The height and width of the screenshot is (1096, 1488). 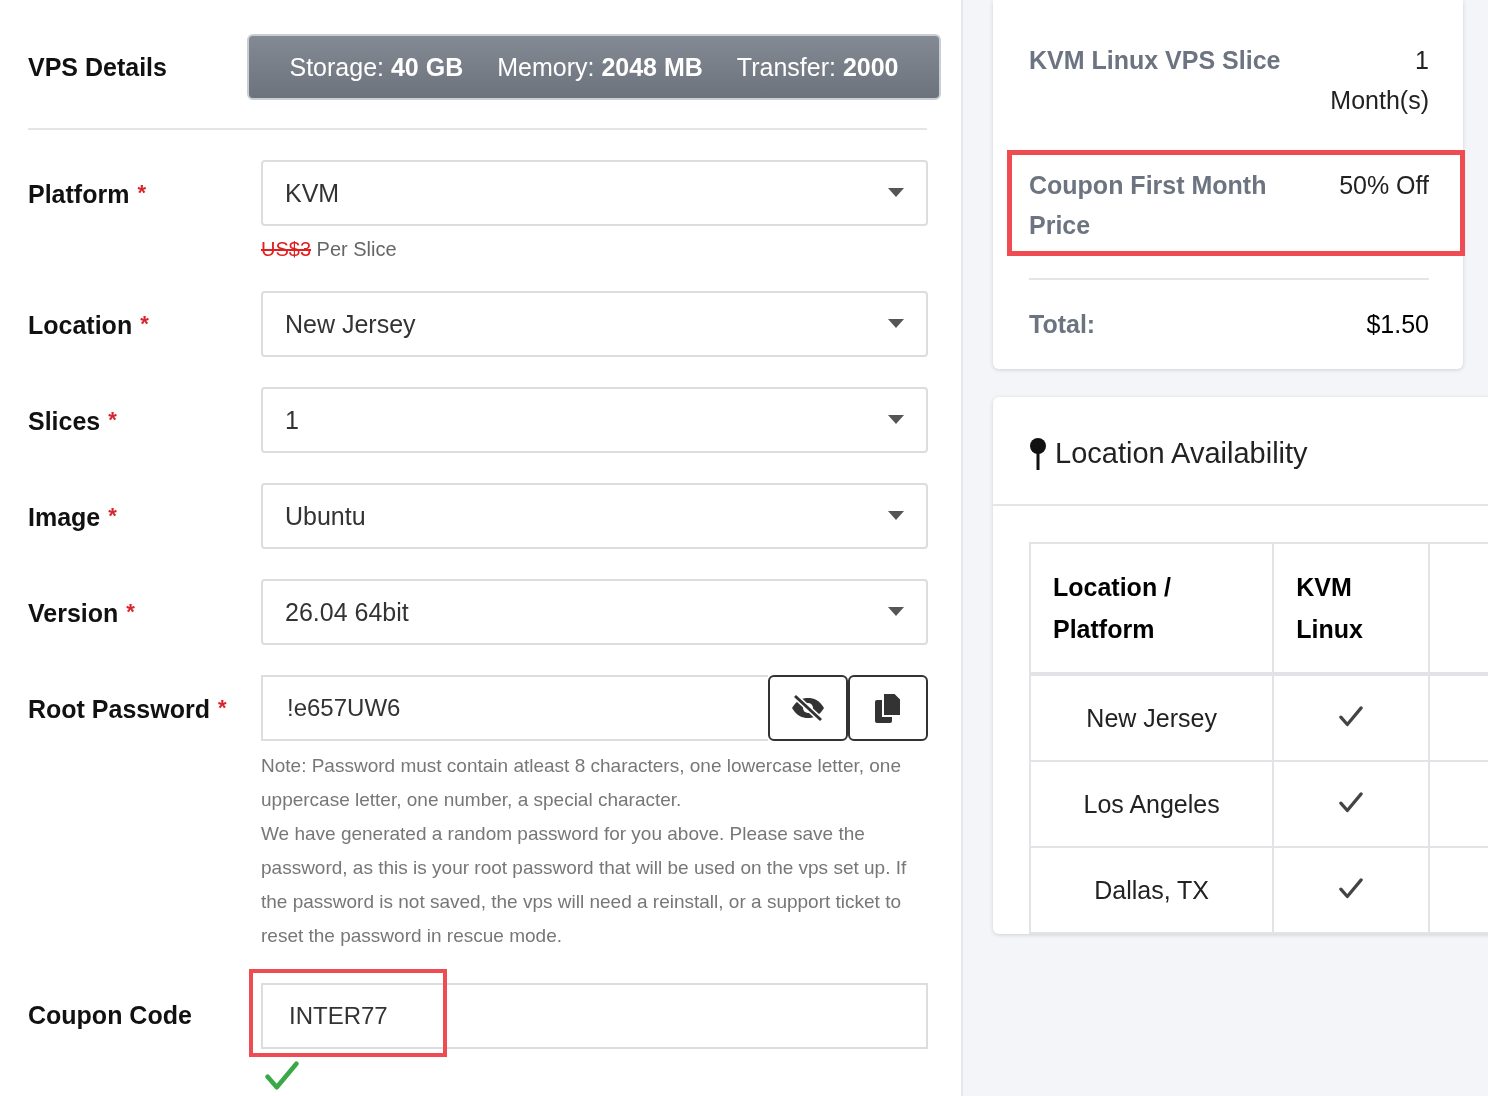 What do you see at coordinates (1152, 804) in the screenshot?
I see `table-cell: Los Angeles` at bounding box center [1152, 804].